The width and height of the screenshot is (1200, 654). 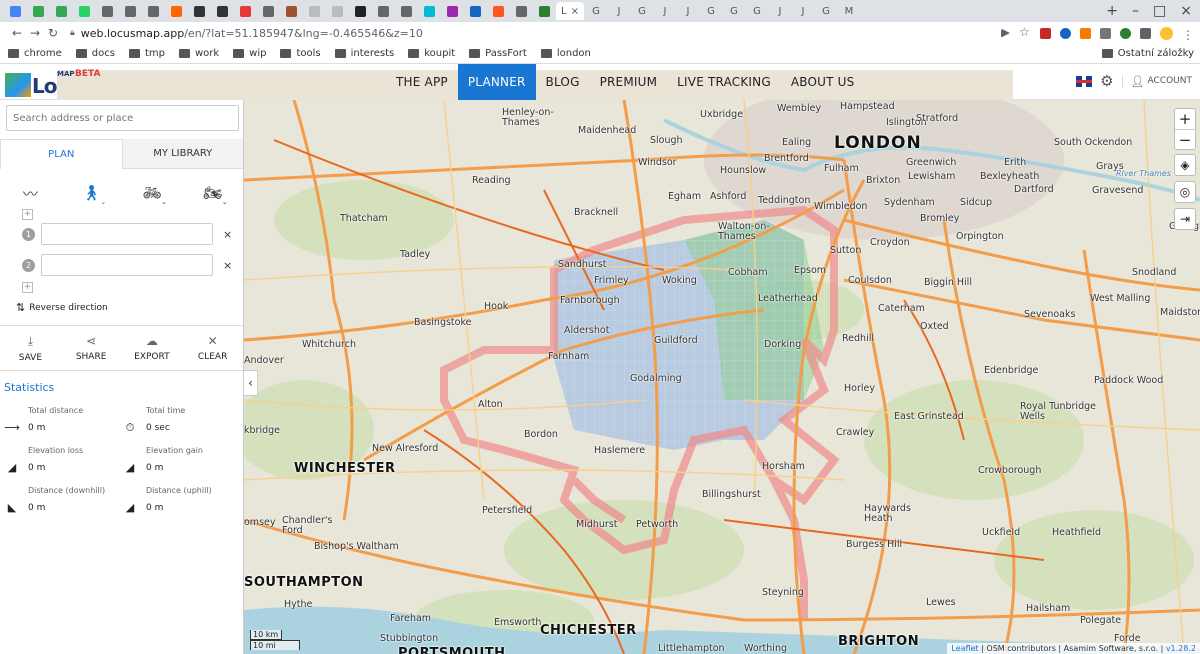 What do you see at coordinates (152, 352) in the screenshot?
I see `export-button: ☁ EXPORT` at bounding box center [152, 352].